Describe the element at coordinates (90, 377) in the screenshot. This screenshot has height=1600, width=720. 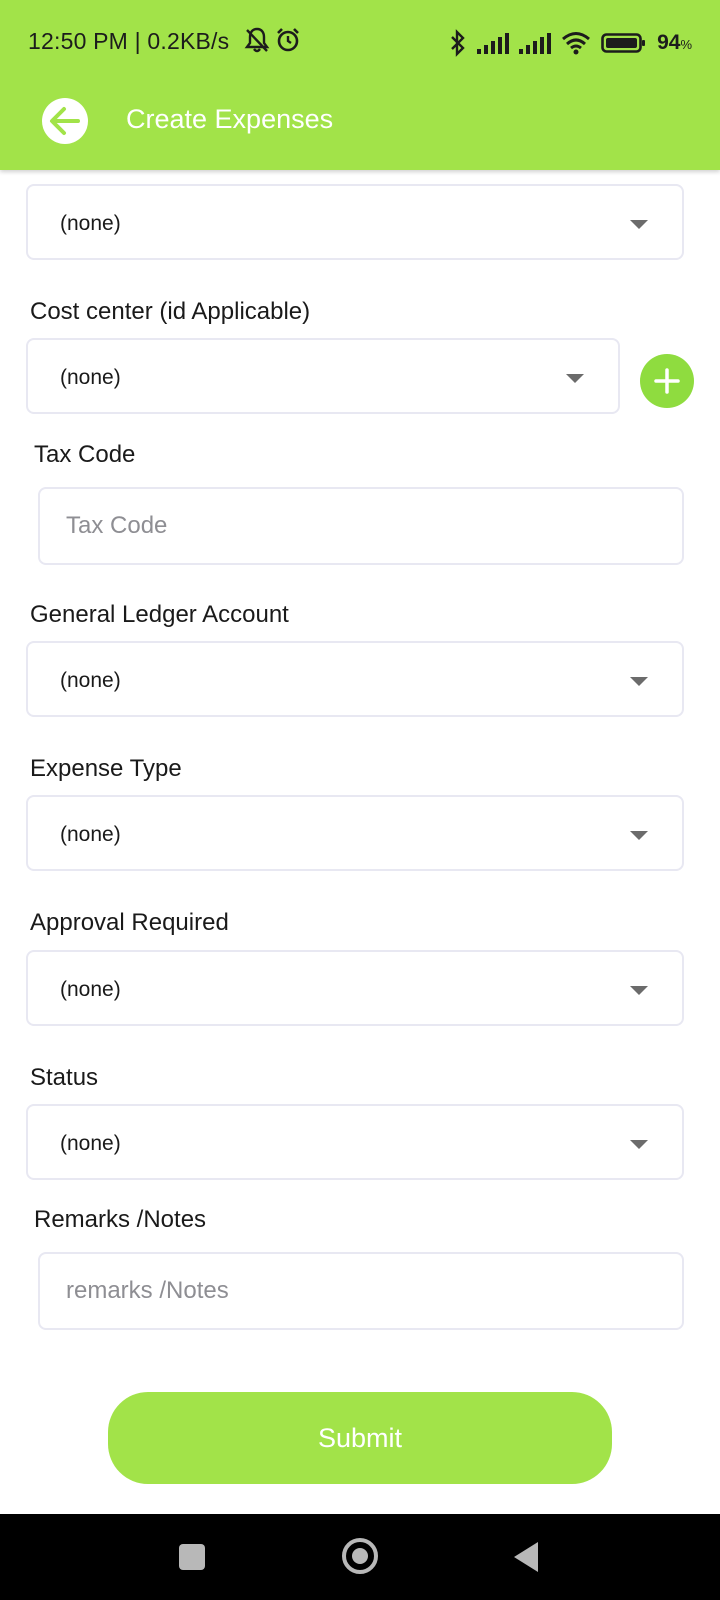
I see `cost-center-value: (none)` at that location.